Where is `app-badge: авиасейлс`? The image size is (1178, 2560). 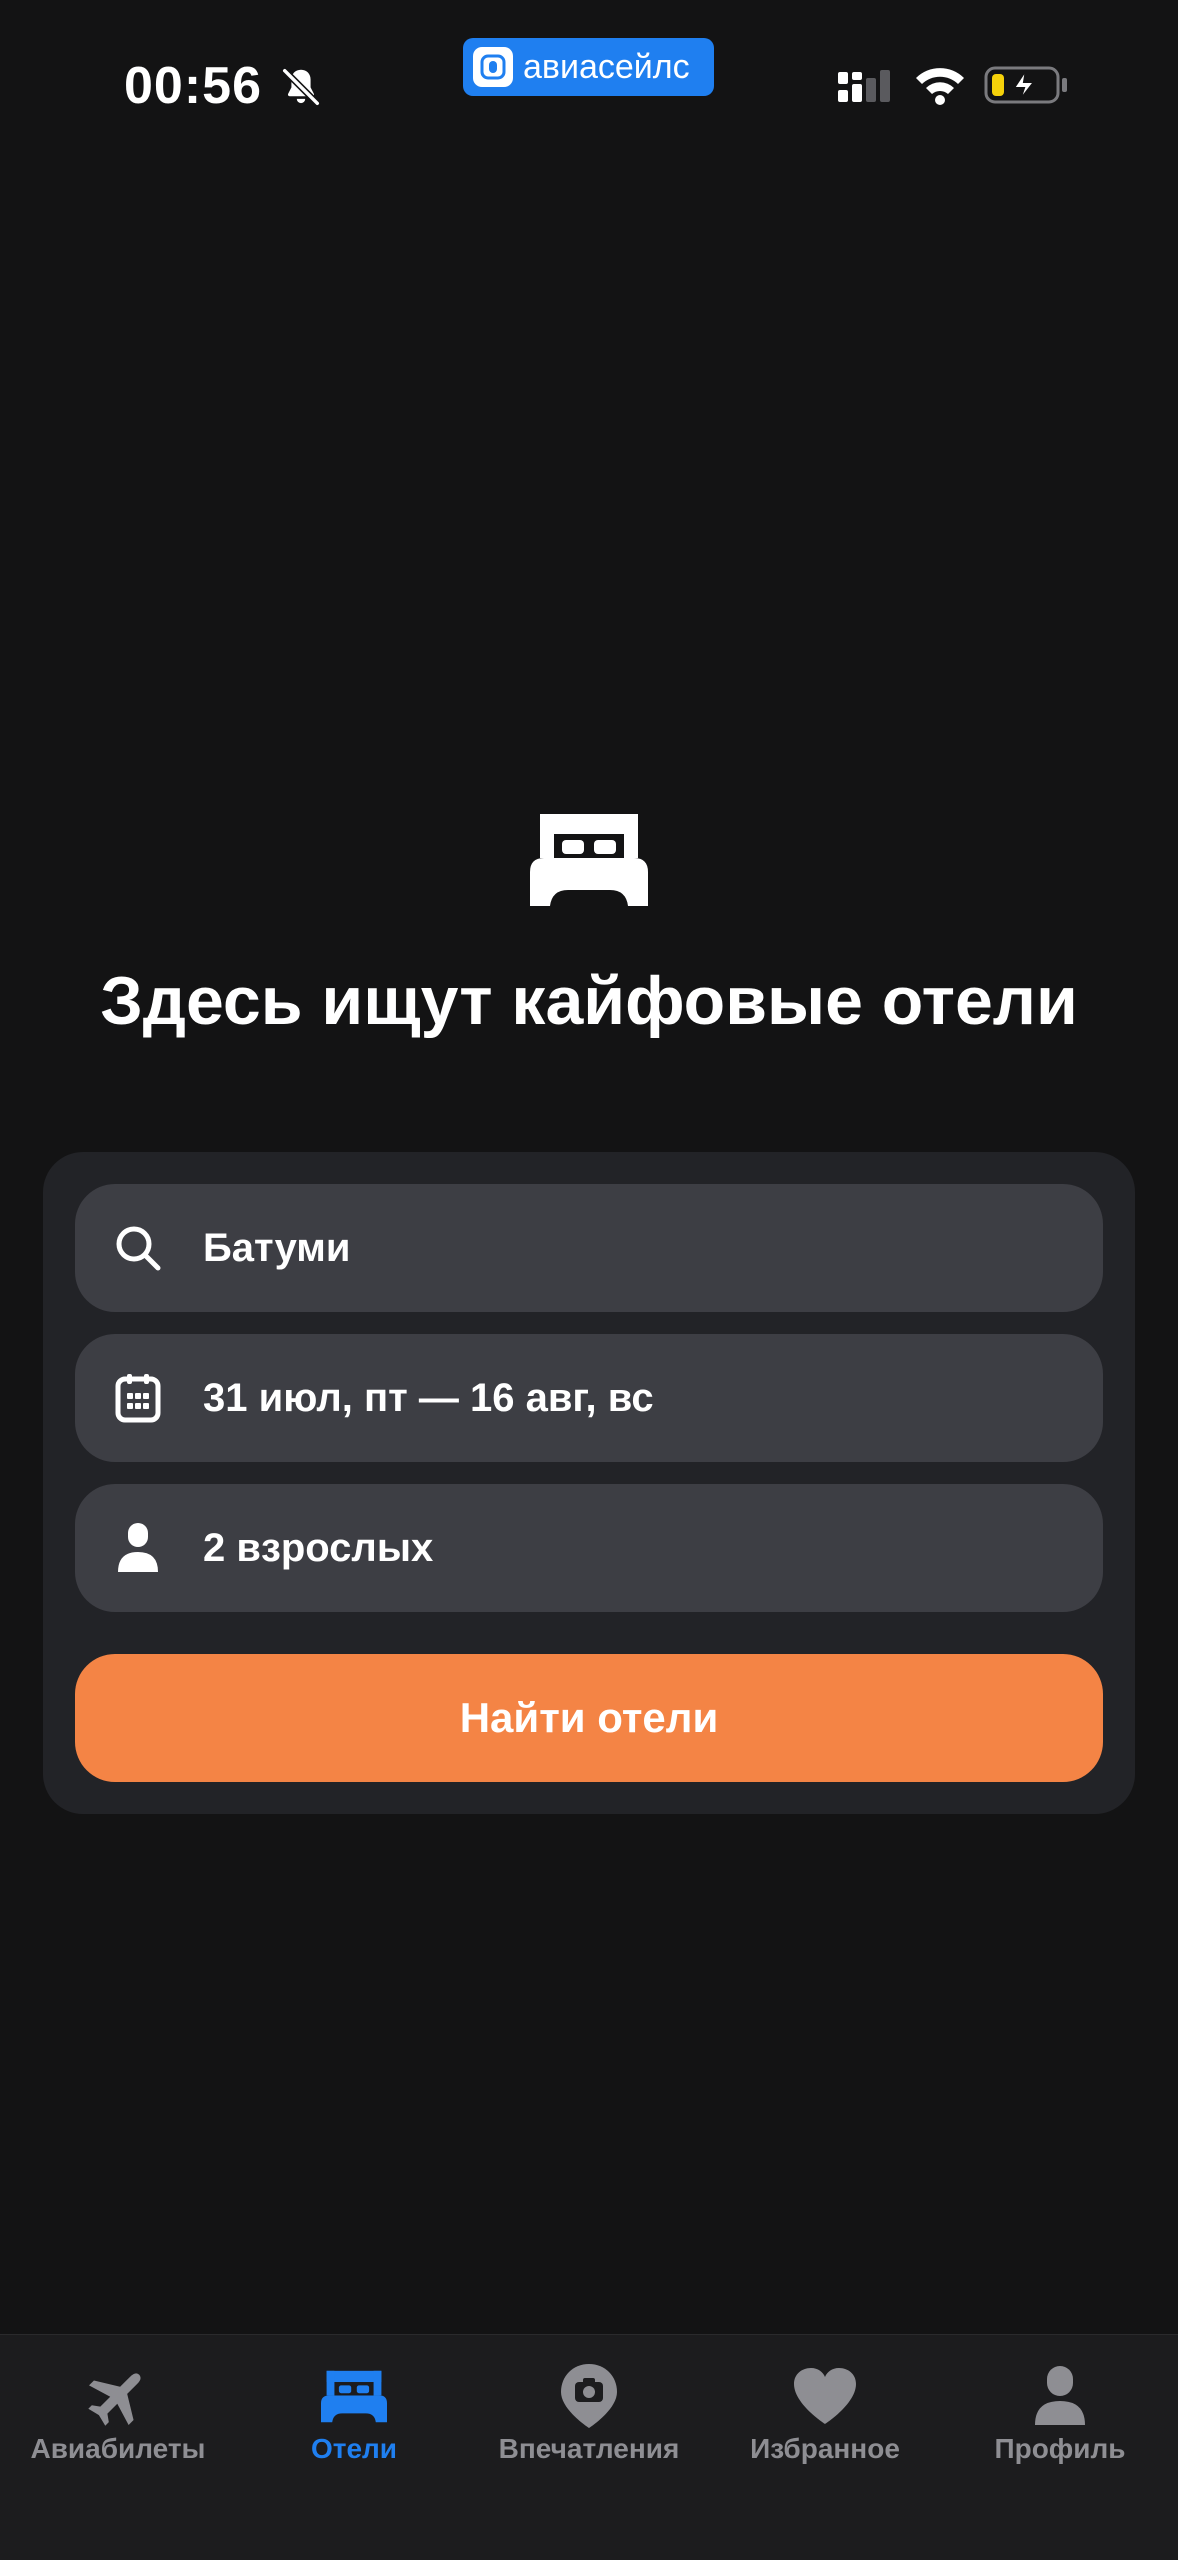 app-badge: авиасейлс is located at coordinates (588, 67).